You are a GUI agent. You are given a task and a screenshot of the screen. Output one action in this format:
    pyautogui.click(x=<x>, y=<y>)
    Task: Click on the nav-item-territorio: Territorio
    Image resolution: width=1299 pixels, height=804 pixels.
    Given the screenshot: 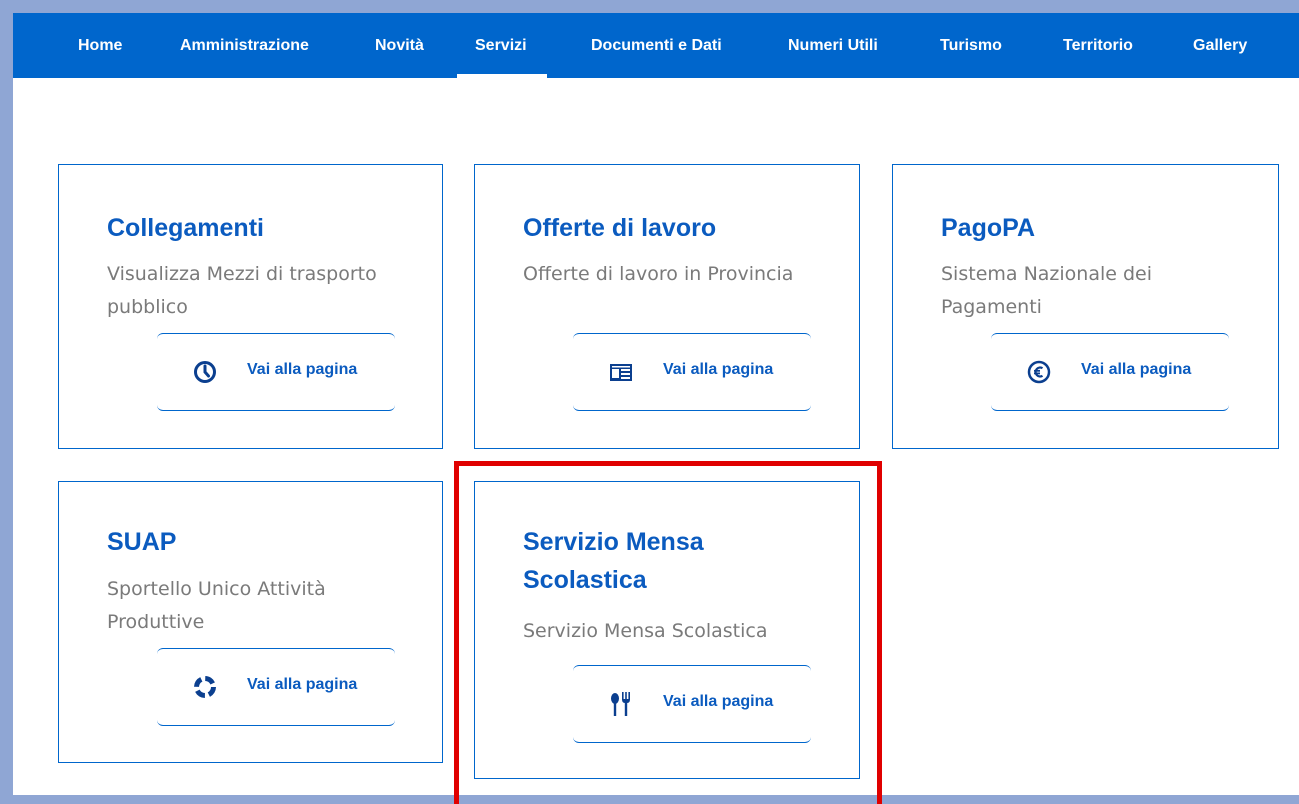 What is the action you would take?
    pyautogui.click(x=1098, y=45)
    